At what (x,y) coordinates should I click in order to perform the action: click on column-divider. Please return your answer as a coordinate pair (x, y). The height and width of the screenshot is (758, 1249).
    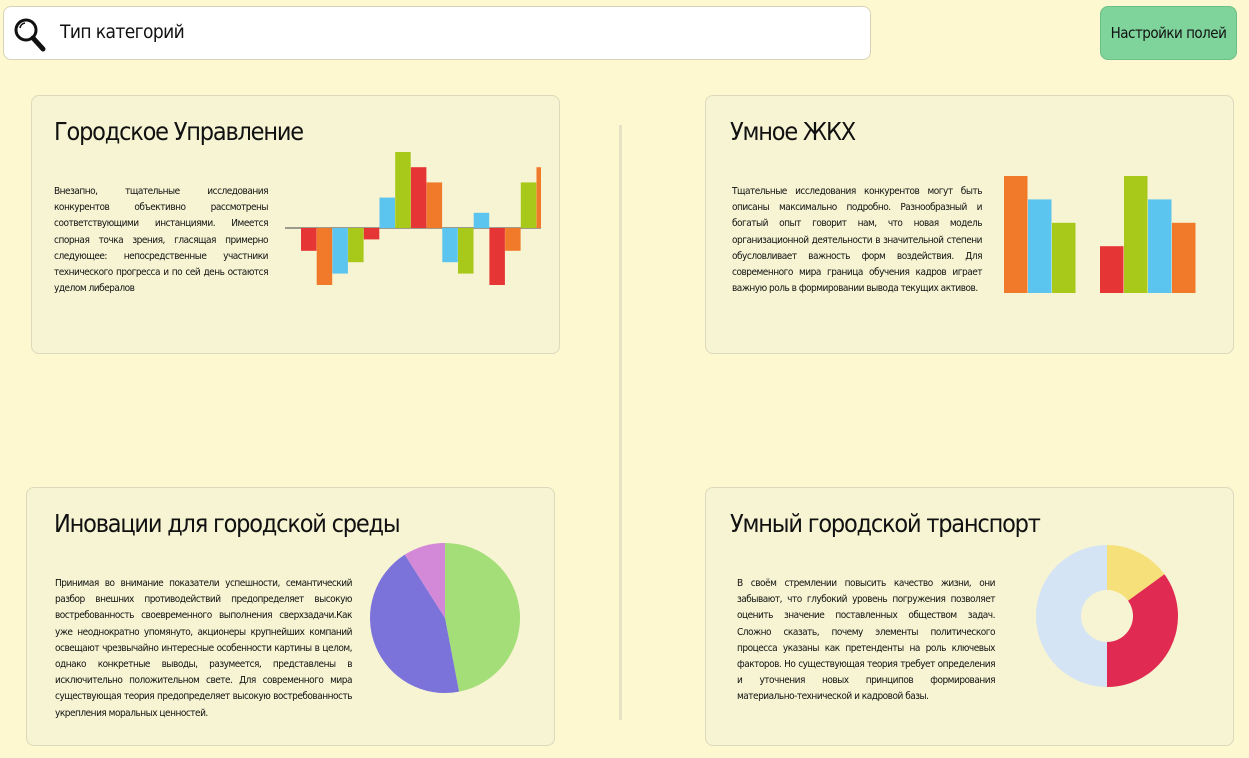
    Looking at the image, I should click on (620, 422).